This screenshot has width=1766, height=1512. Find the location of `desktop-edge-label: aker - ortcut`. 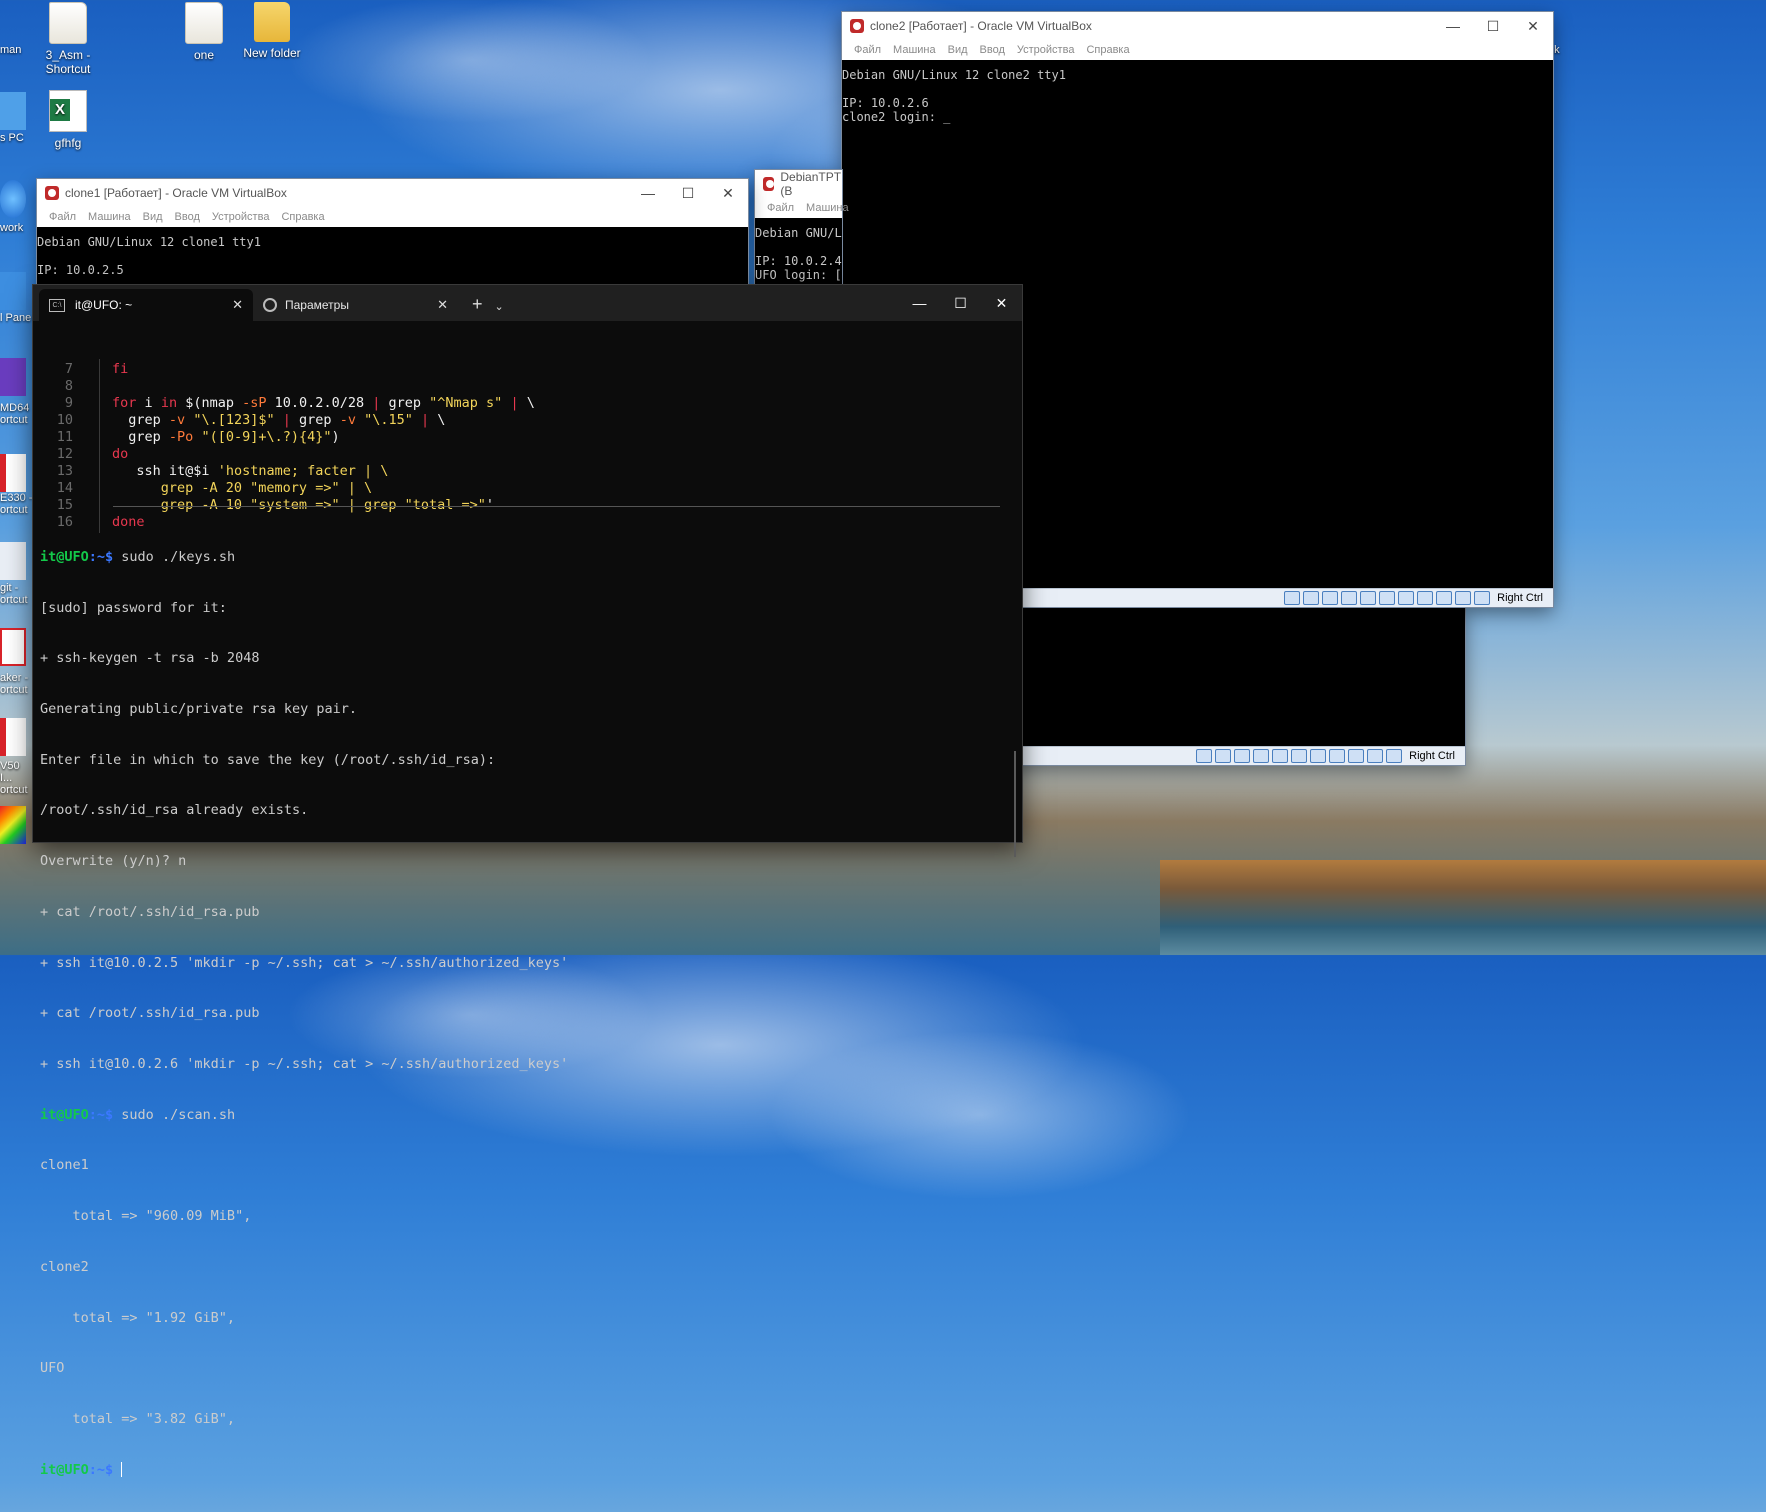

desktop-edge-label: aker - ortcut is located at coordinates (17, 684).